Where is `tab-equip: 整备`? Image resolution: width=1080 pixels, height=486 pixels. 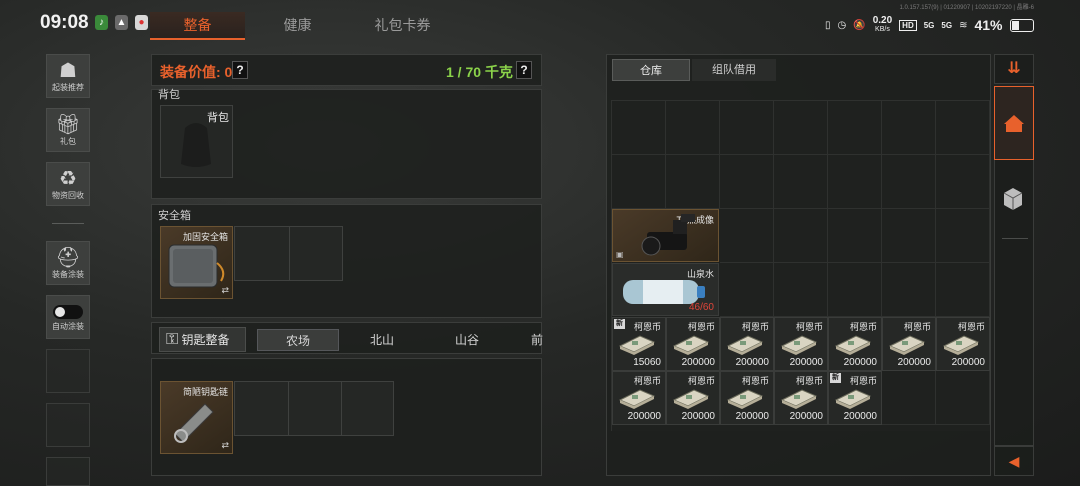
tab-equip: 整备 is located at coordinates (197, 26).